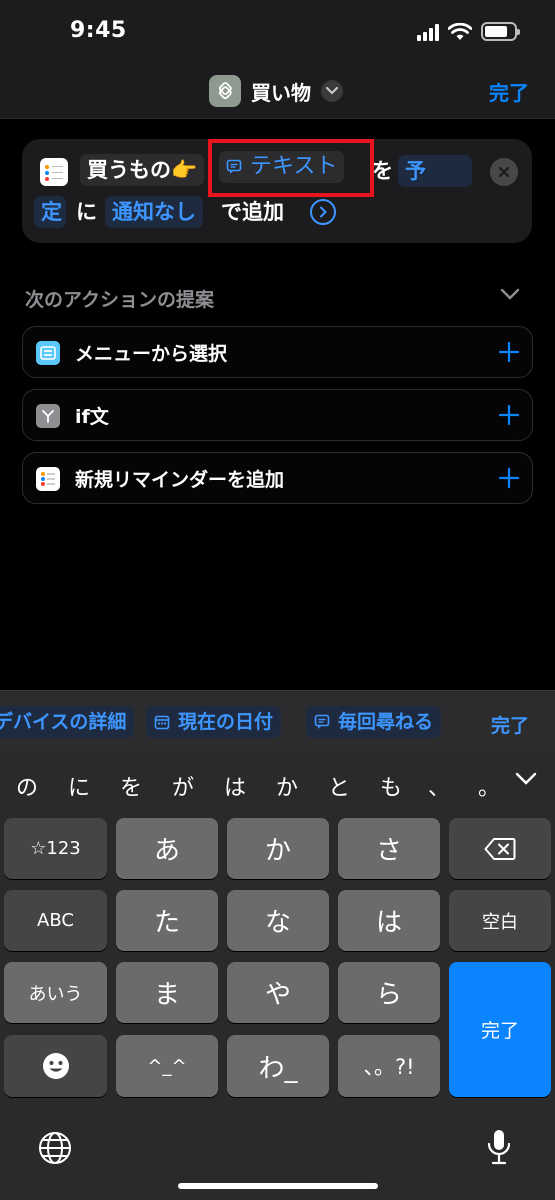 The width and height of the screenshot is (555, 1200). I want to click on key-sa: さ, so click(389, 848).